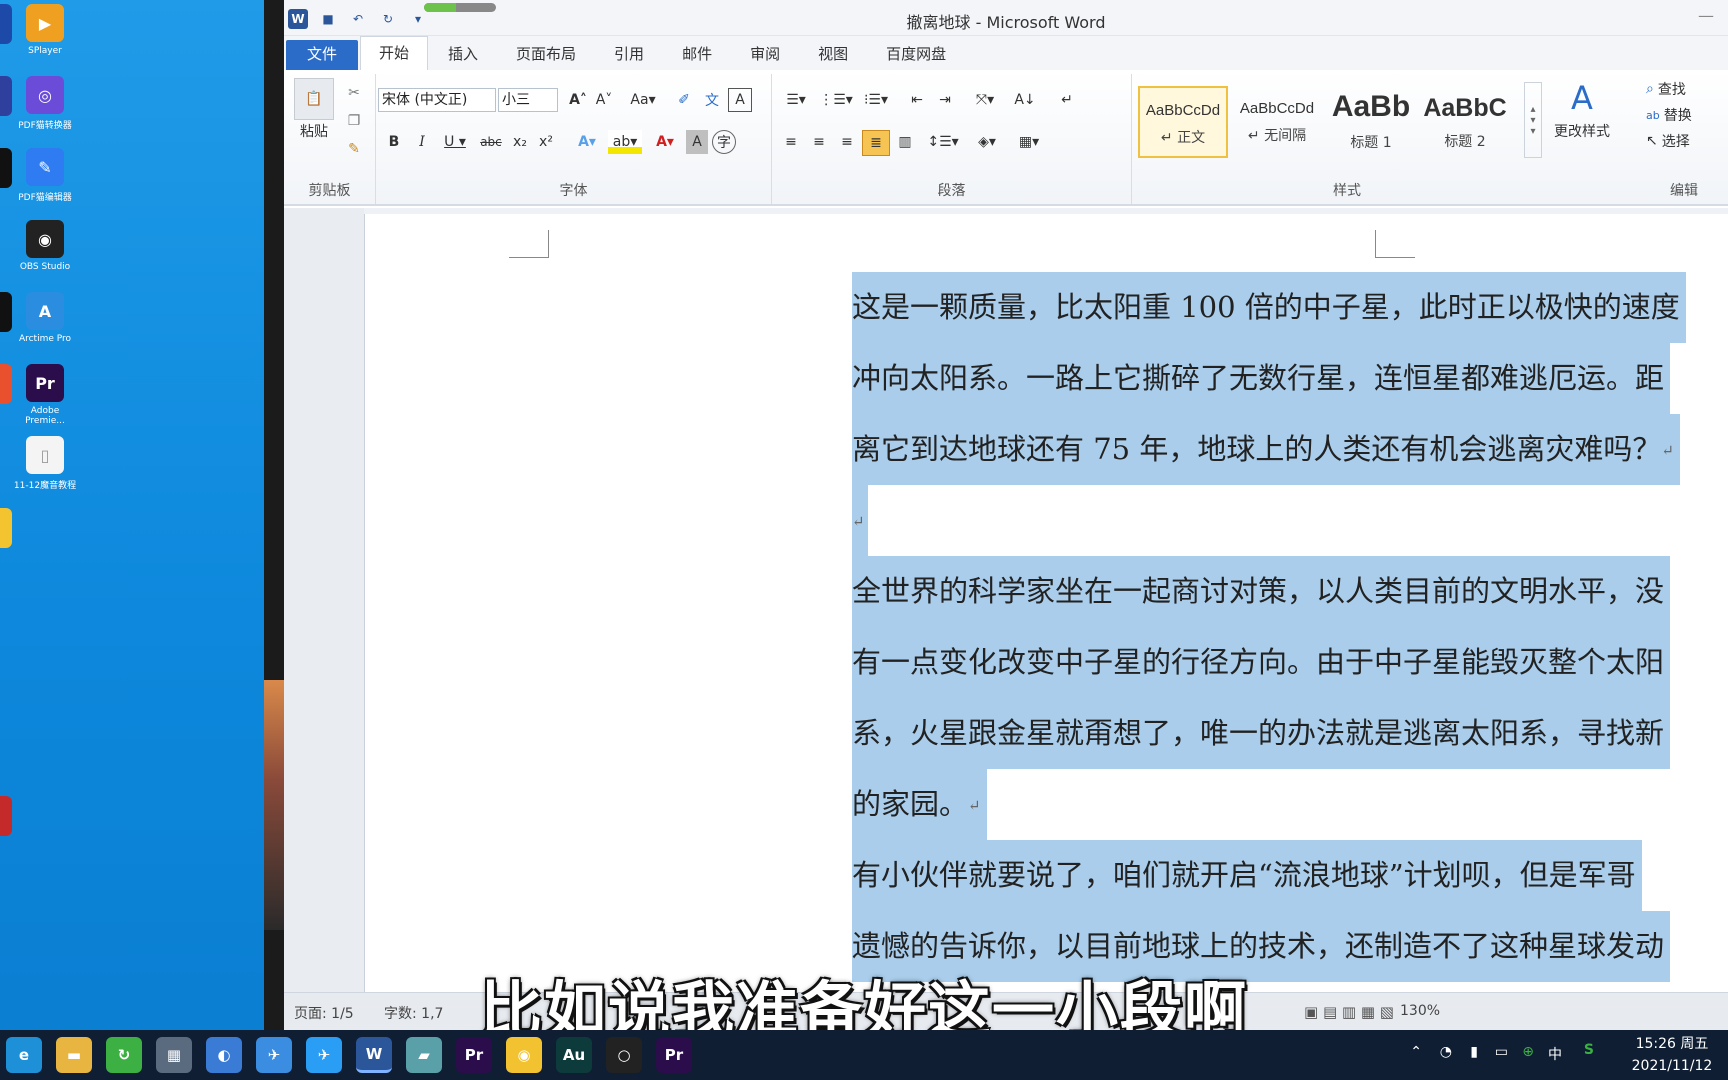  I want to click on tab-4: 引用, so click(629, 55).